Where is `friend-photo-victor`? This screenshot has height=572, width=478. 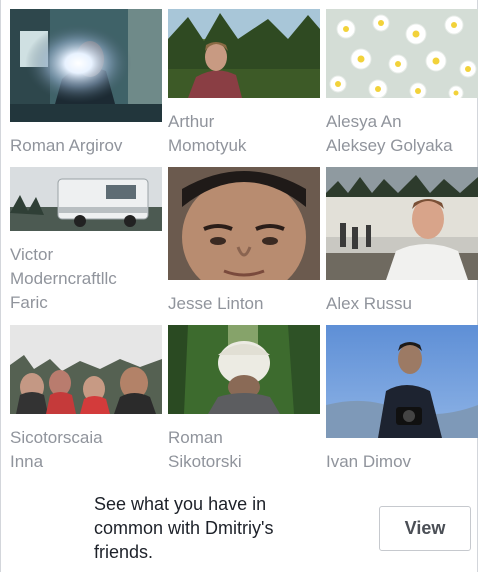
friend-photo-victor is located at coordinates (86, 199).